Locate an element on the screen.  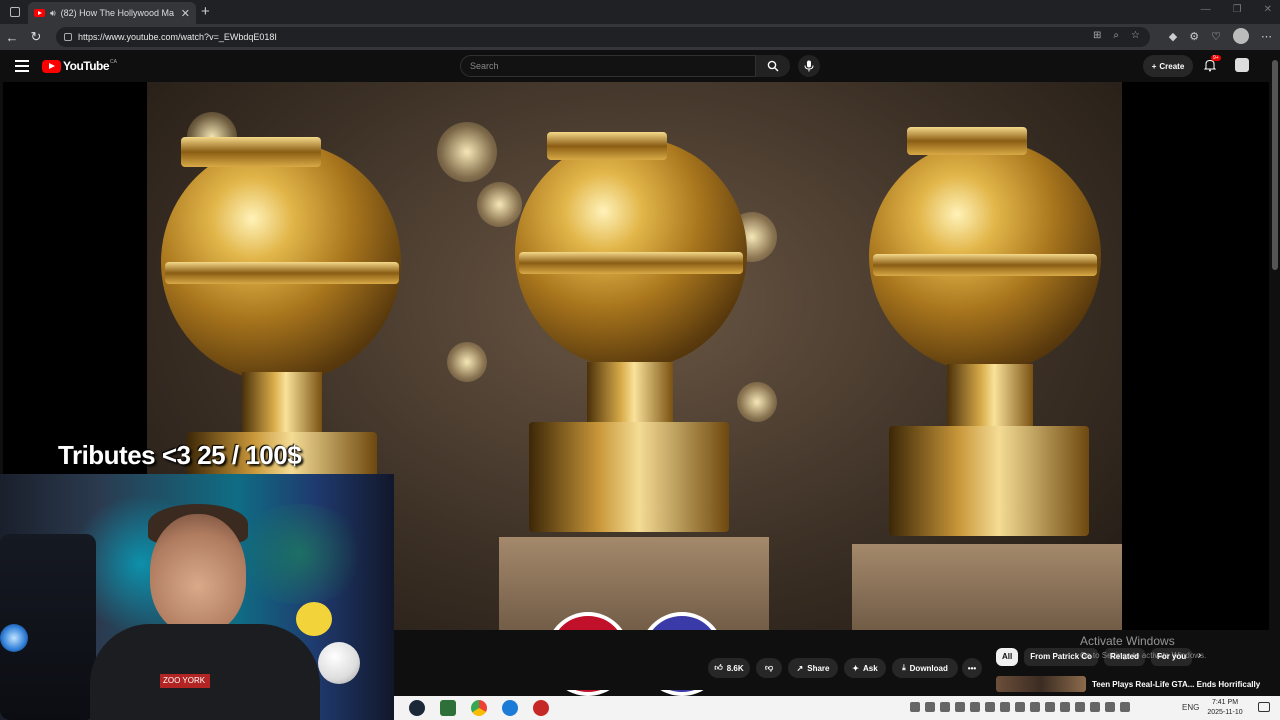
clock-time: 7:41 PM is located at coordinates (1225, 702).